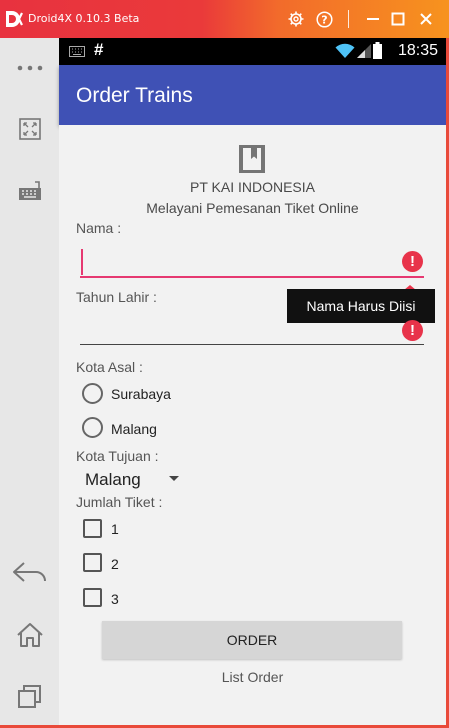 The width and height of the screenshot is (449, 728). What do you see at coordinates (115, 529) in the screenshot?
I see `checkbox-1-label: 1` at bounding box center [115, 529].